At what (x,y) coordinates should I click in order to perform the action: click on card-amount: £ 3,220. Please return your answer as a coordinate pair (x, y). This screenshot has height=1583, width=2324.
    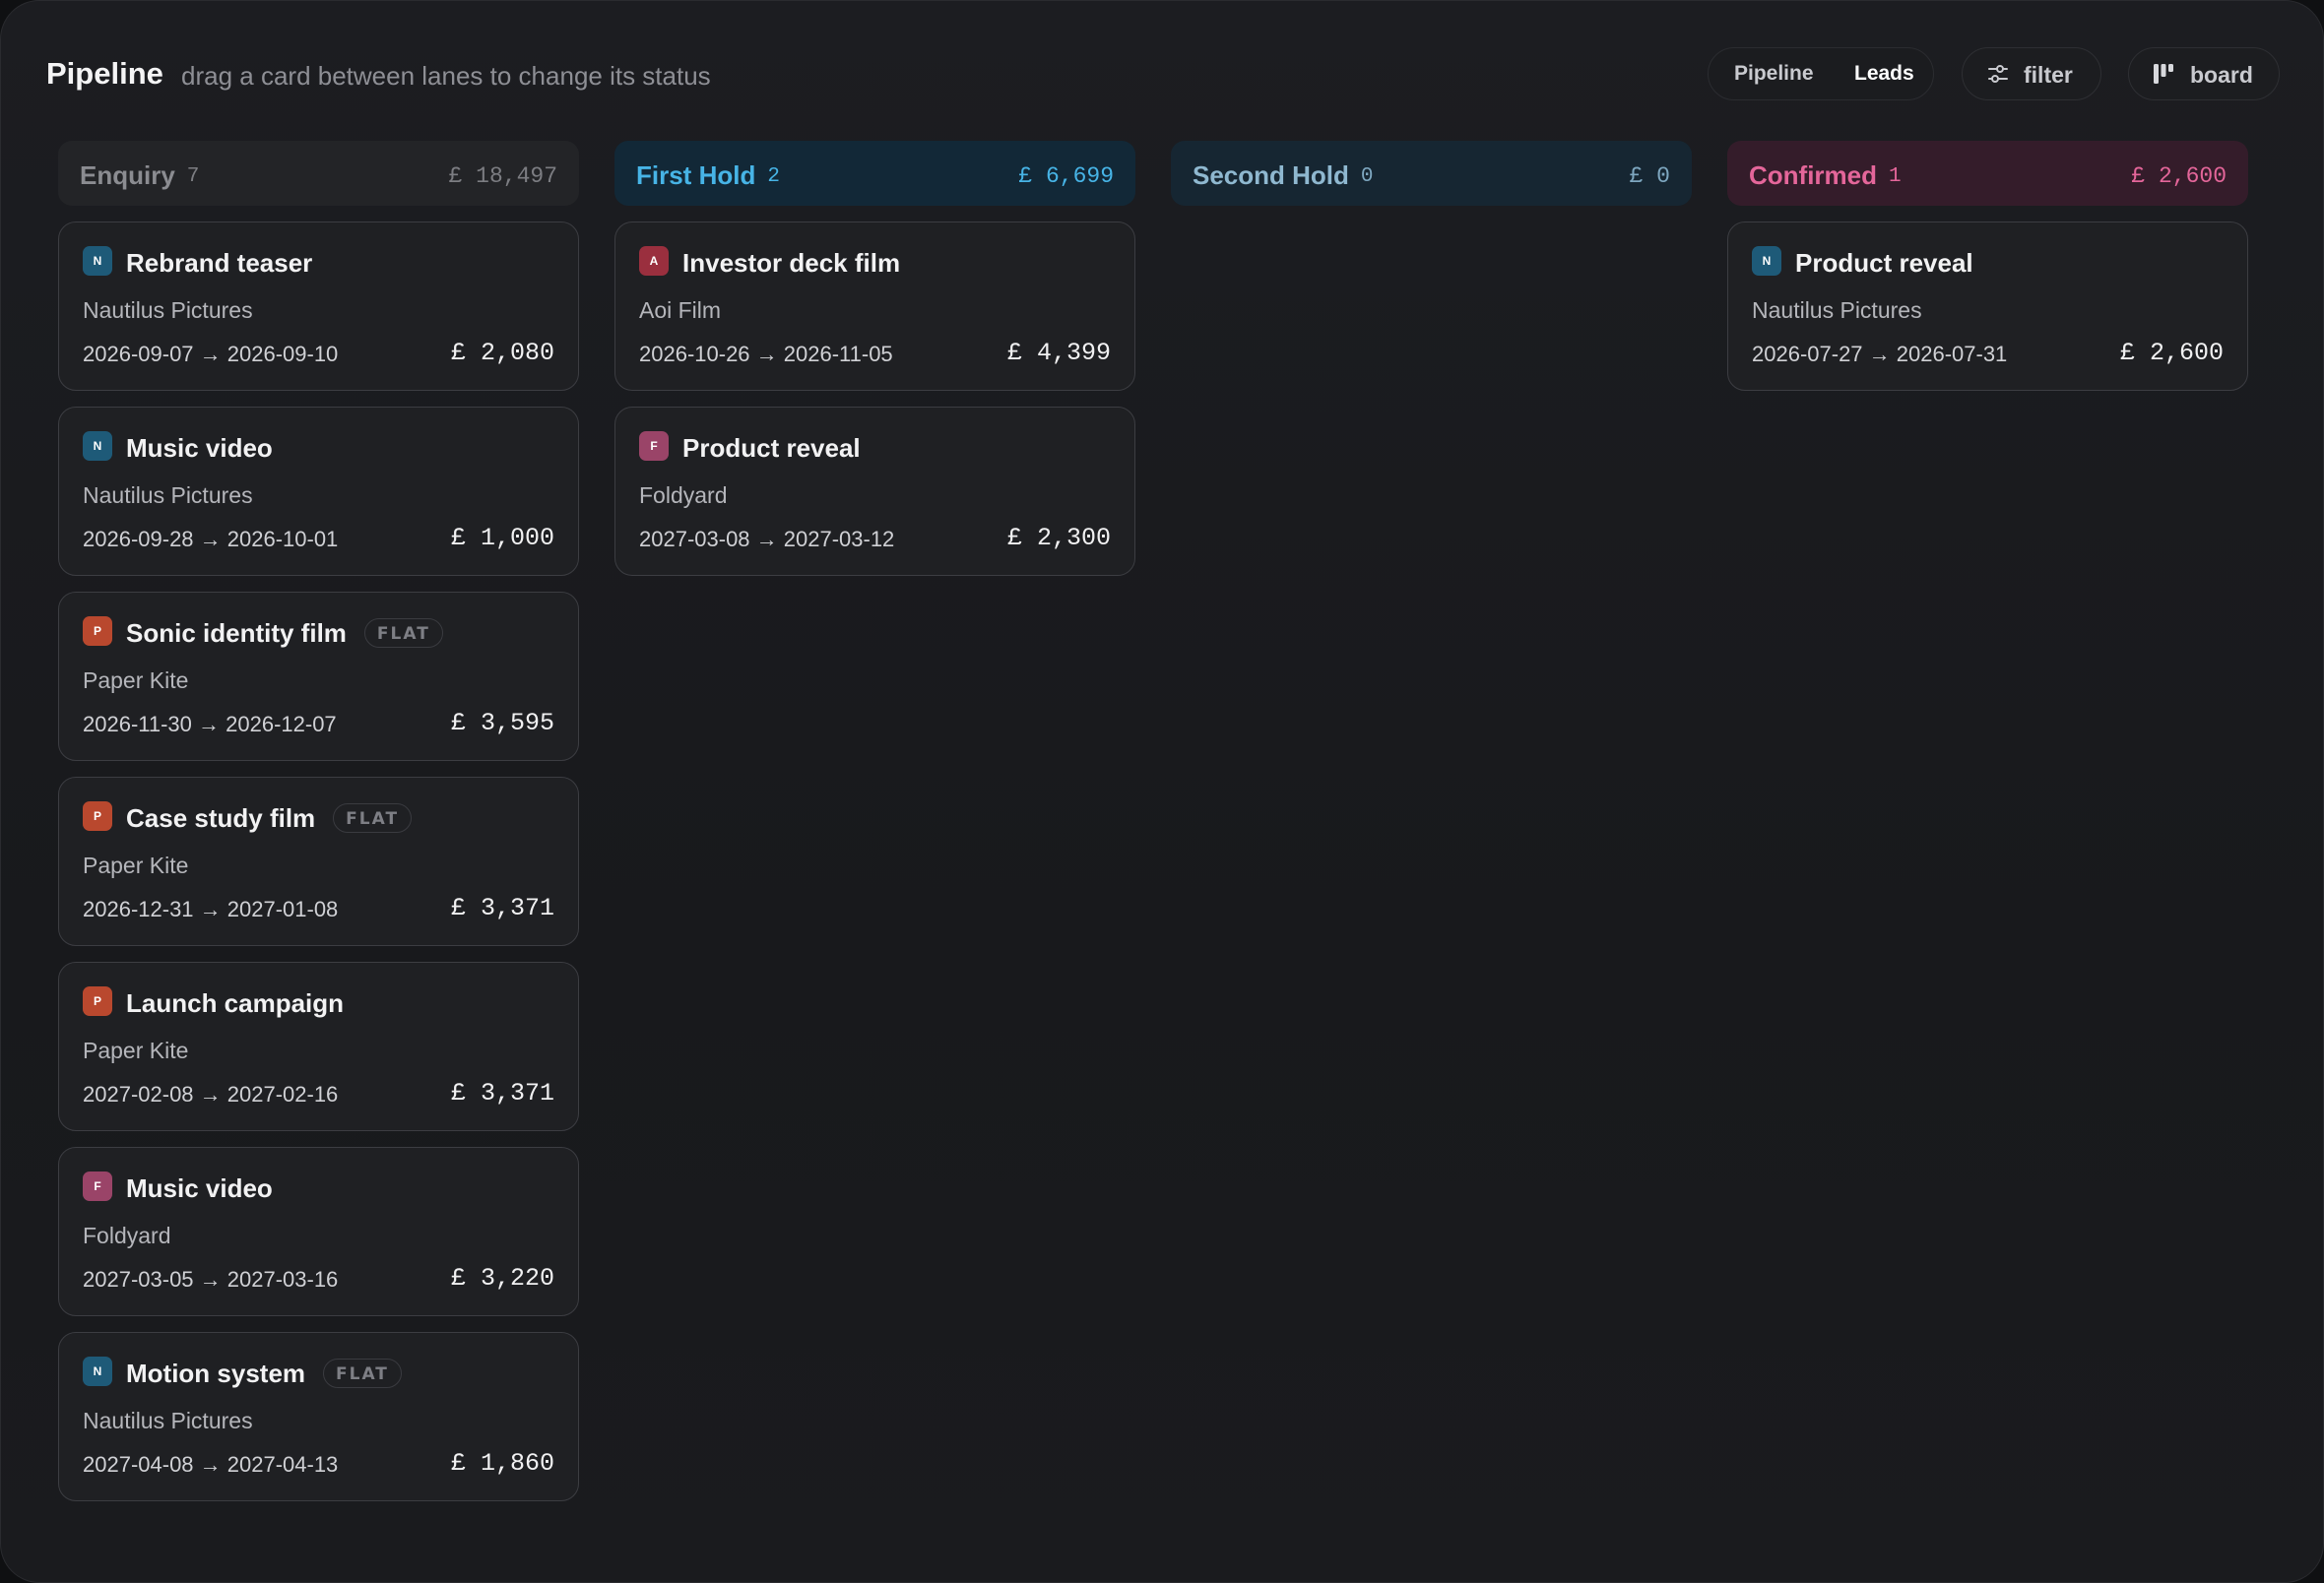
    Looking at the image, I should click on (502, 1278).